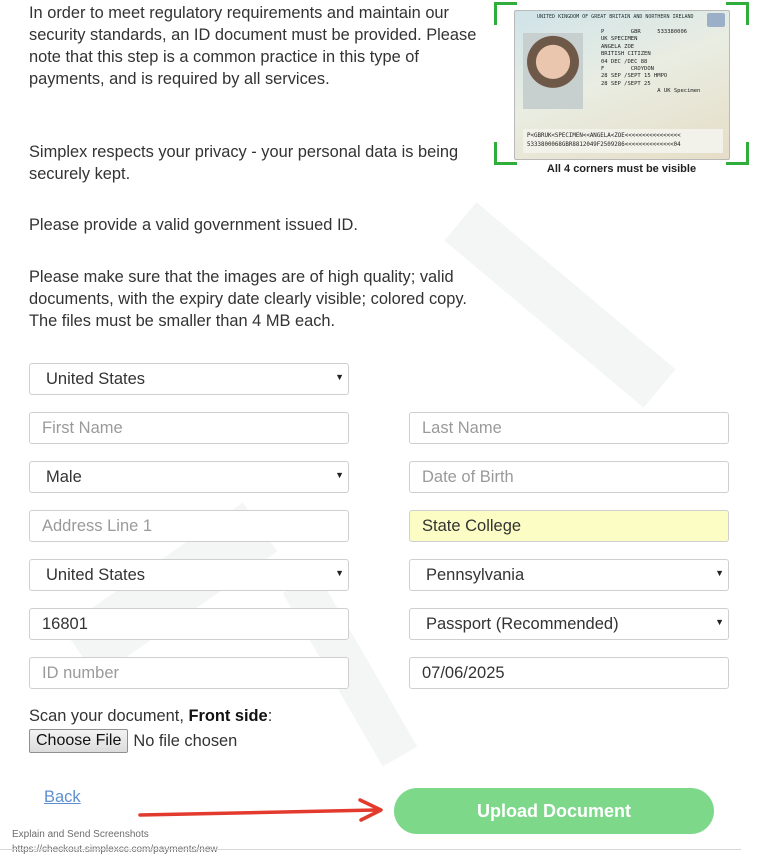  I want to click on zip-code-input: 16801, so click(189, 624).